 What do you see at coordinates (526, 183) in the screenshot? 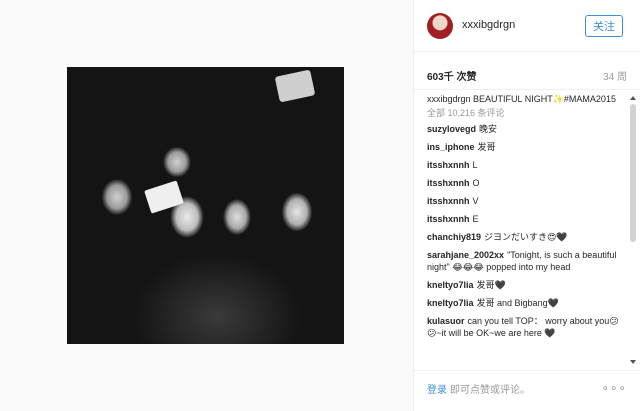
I see `comment-item: itsshxnnh O` at bounding box center [526, 183].